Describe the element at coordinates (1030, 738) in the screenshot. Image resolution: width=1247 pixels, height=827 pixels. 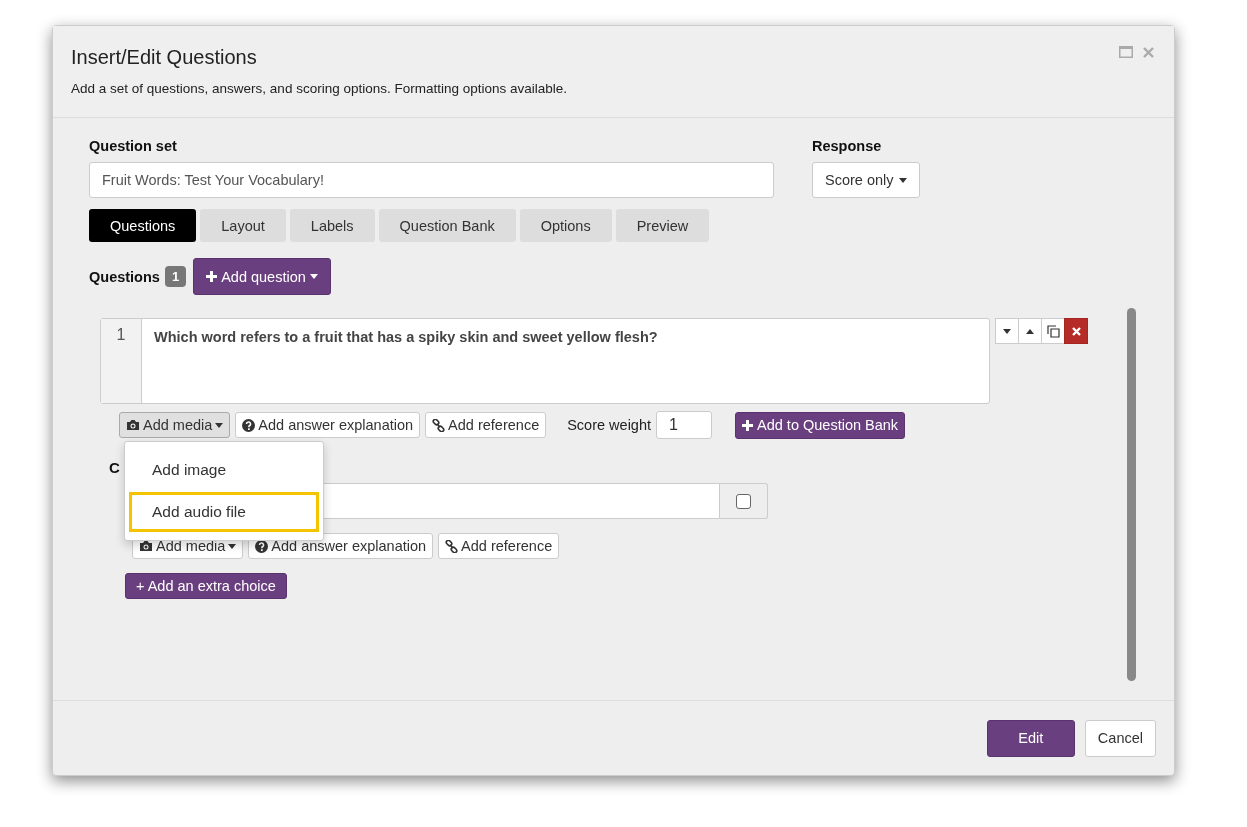
I see `edit-button: Edit` at that location.